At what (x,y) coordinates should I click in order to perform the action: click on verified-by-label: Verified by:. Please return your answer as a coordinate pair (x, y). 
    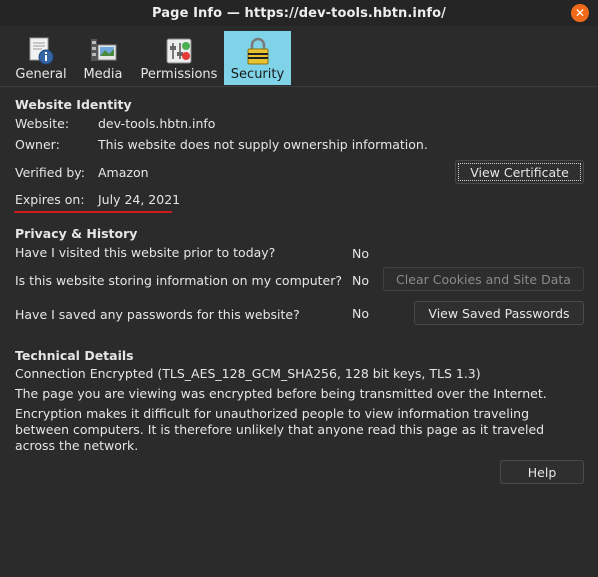
    Looking at the image, I should click on (50, 172).